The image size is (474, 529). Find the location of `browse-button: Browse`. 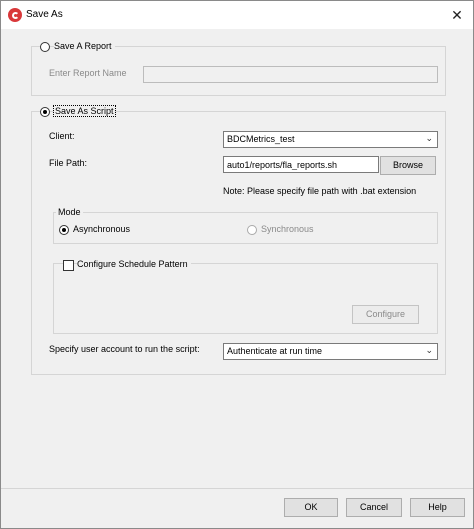

browse-button: Browse is located at coordinates (408, 165).